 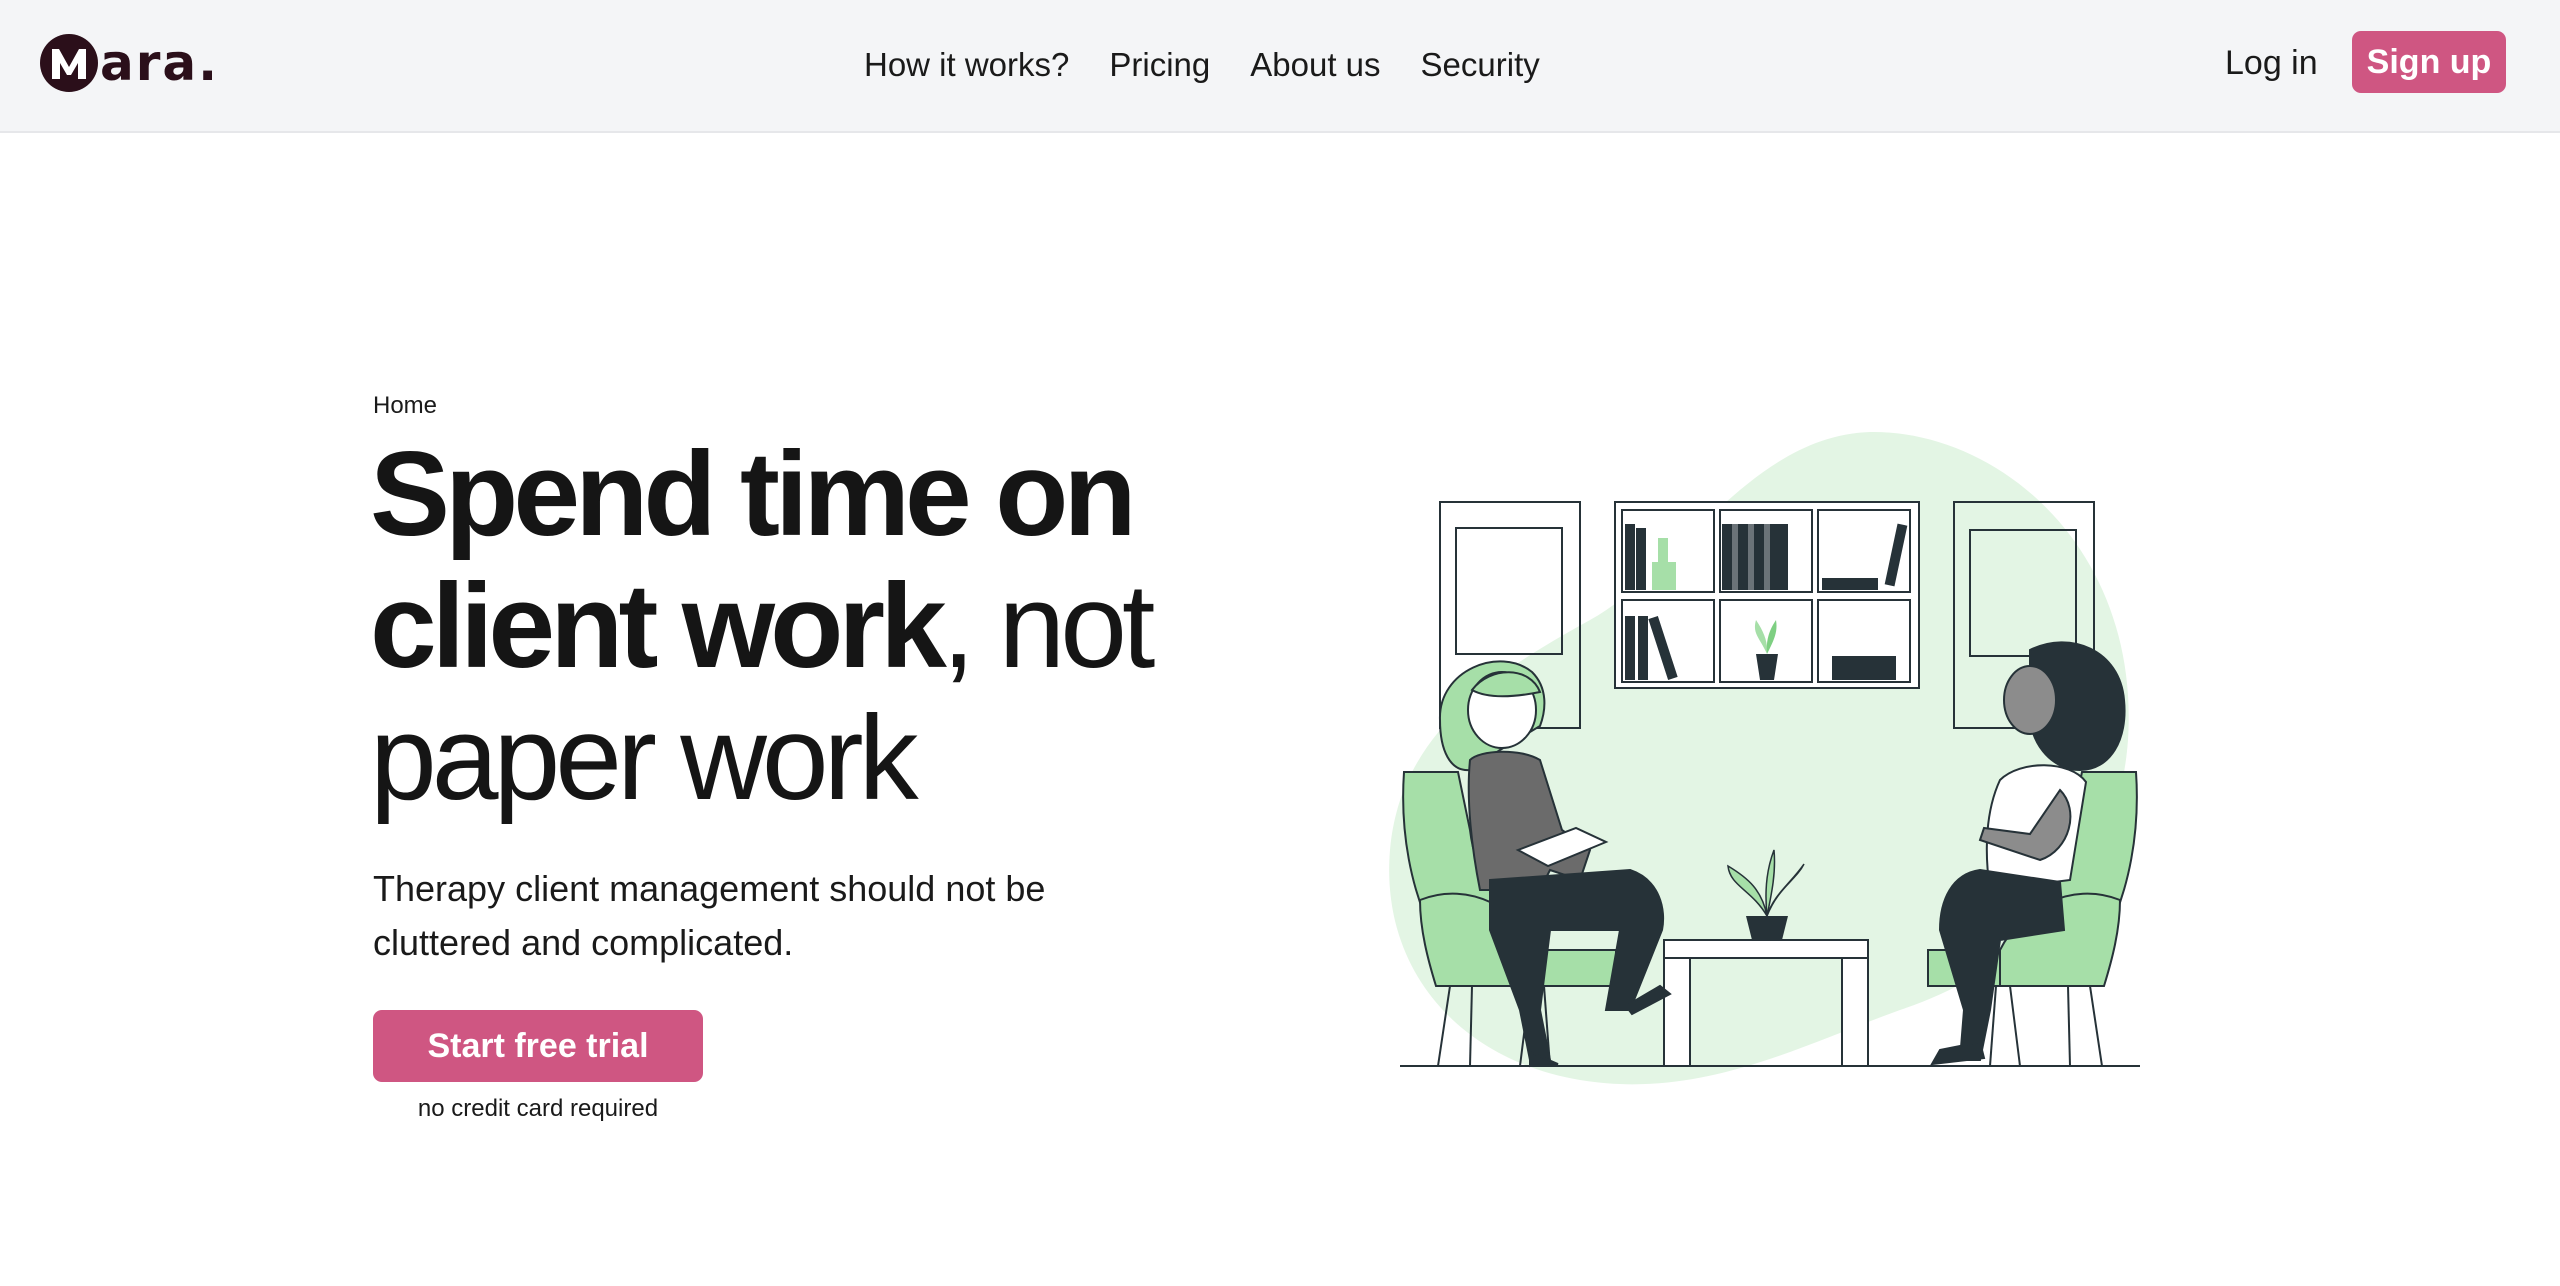 What do you see at coordinates (1480, 65) in the screenshot?
I see `nav-security: Security` at bounding box center [1480, 65].